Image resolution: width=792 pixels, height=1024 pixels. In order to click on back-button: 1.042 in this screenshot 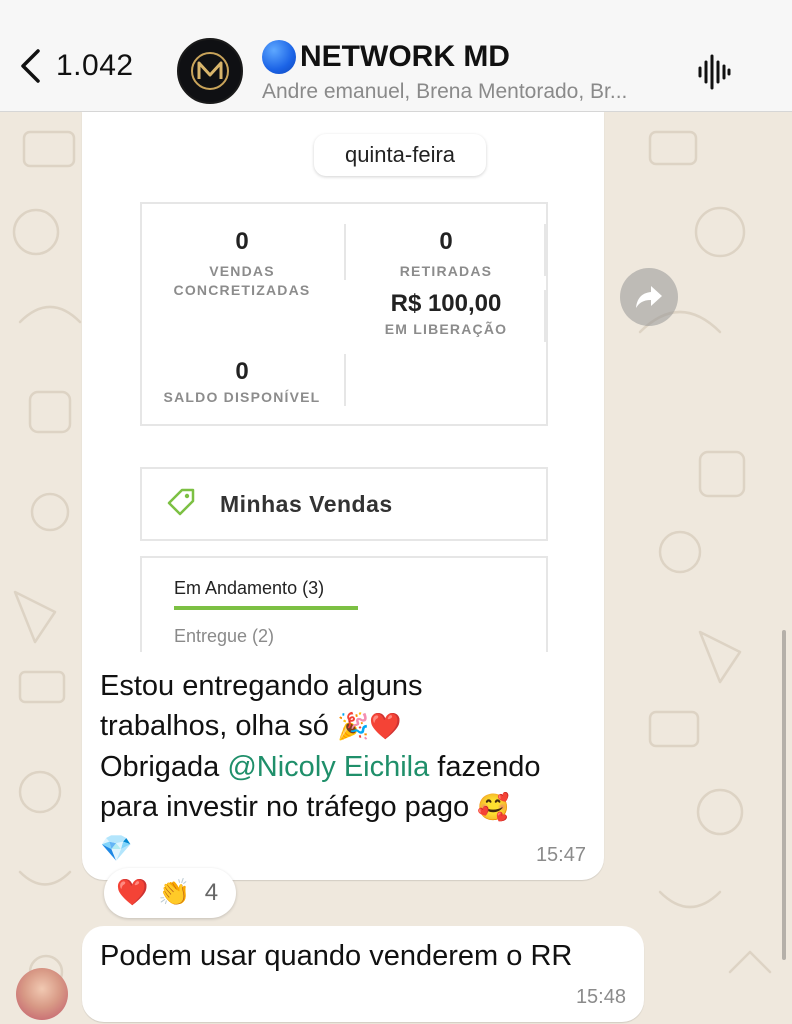, I will do `click(76, 66)`.